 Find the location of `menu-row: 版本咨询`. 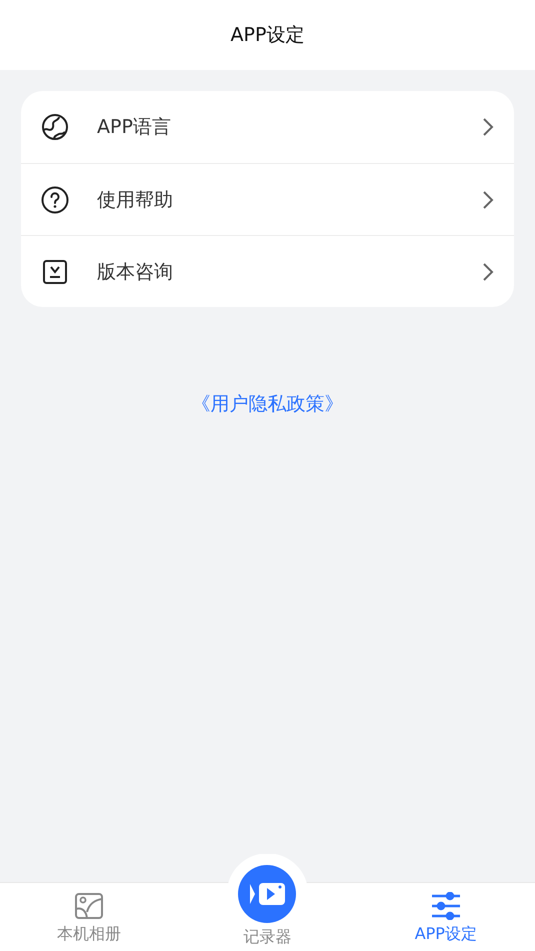

menu-row: 版本咨询 is located at coordinates (267, 271).